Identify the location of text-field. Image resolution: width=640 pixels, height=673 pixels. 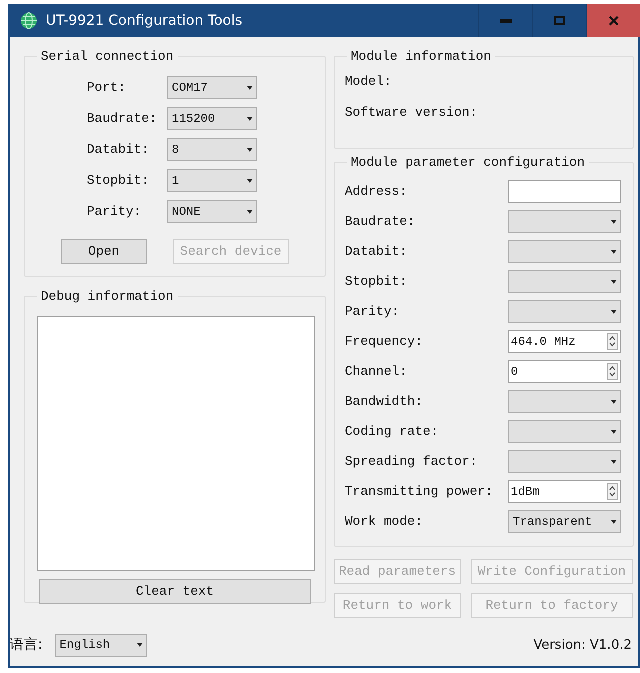
(564, 191).